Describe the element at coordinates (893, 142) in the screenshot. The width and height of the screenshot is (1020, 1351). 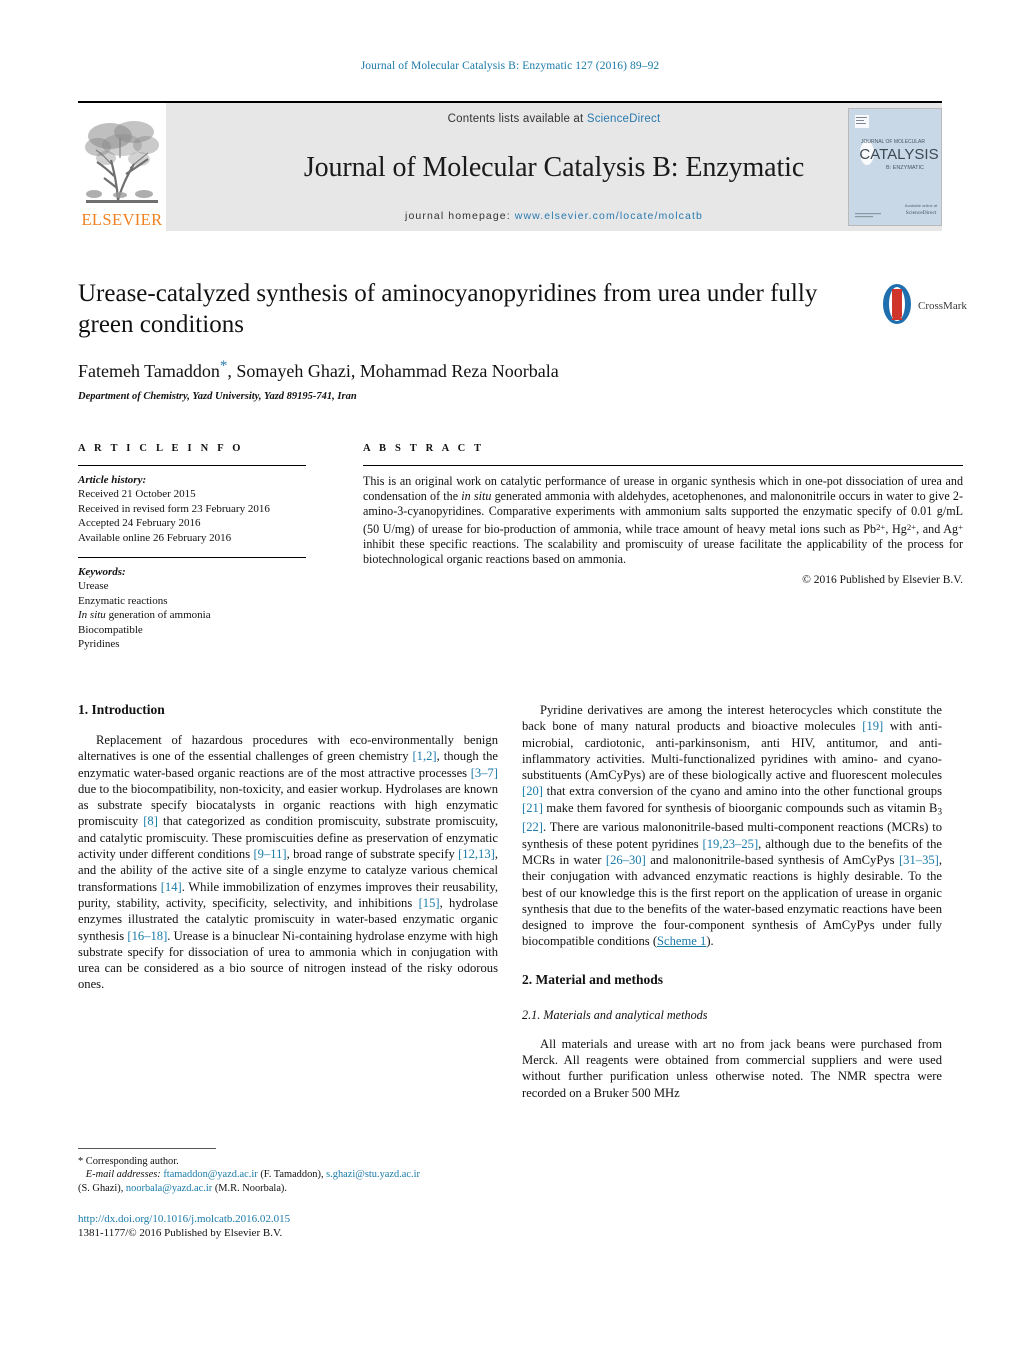
I see `svg-text: JOURNAL OF MOLECULAR` at that location.